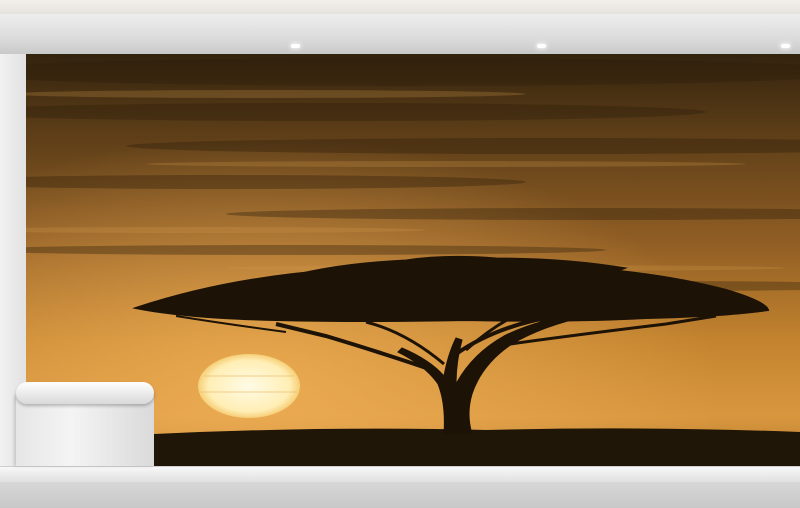 Image resolution: width=800 pixels, height=508 pixels. I want to click on ceiling, so click(400, 7).